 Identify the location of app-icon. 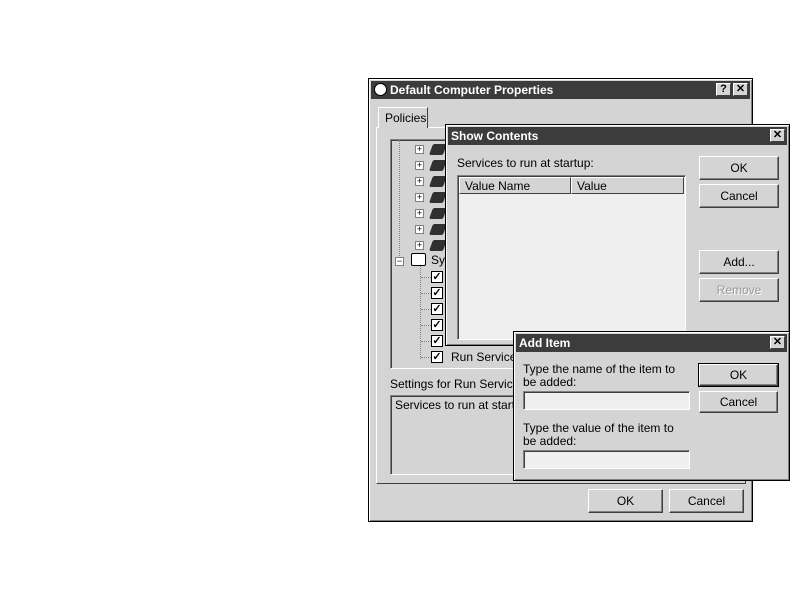
(380, 89).